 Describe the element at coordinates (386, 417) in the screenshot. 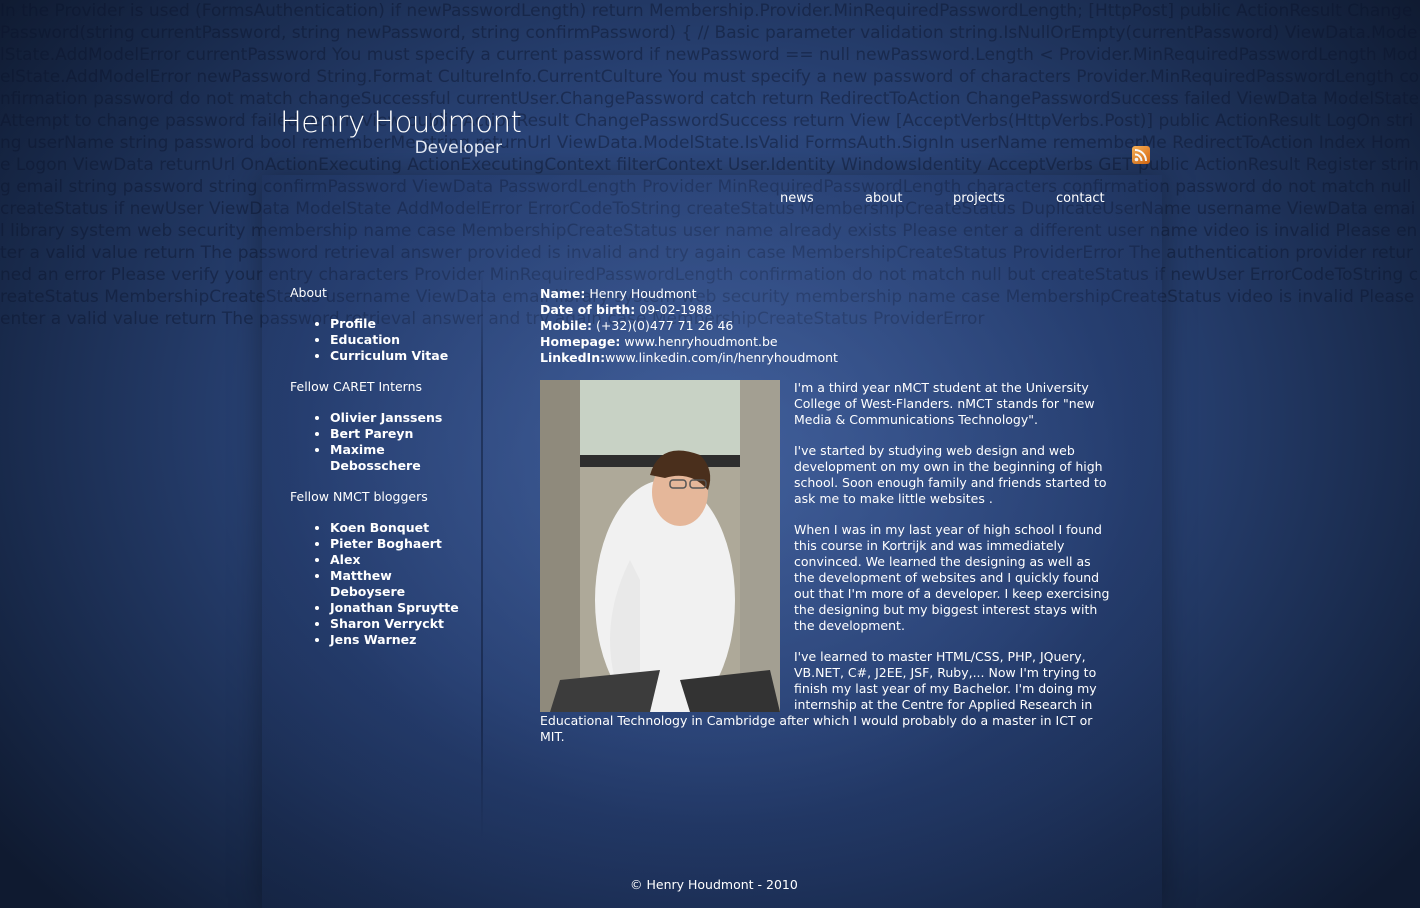

I see `sidebar-link: Olivier Janssens` at that location.